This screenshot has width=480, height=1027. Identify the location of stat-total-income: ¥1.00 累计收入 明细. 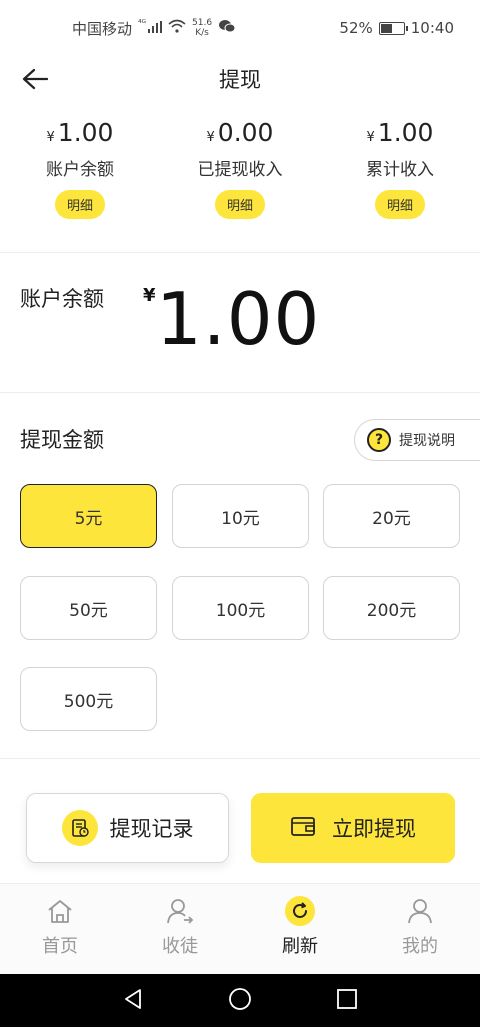
(400, 178).